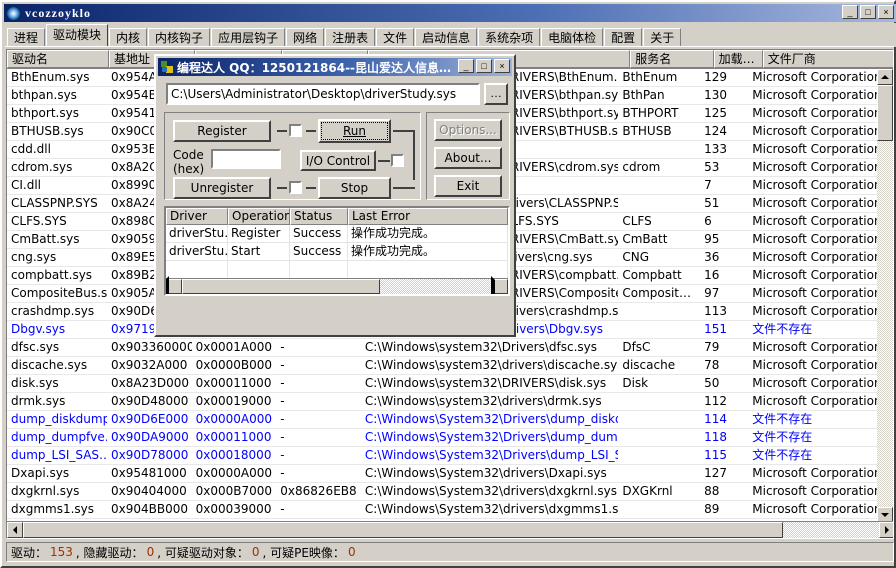 The height and width of the screenshot is (568, 896). I want to click on cell-0: dump_LSI_SAS…., so click(59, 455).